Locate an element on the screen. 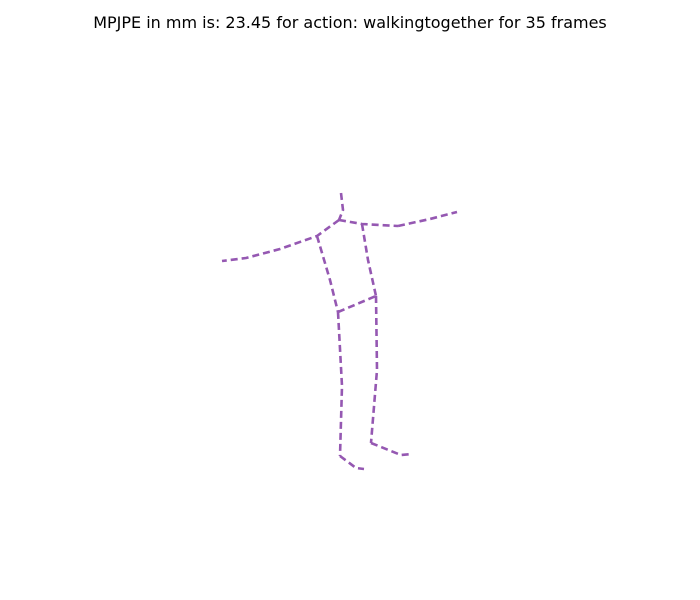  bone-left-torso is located at coordinates (327, 274).